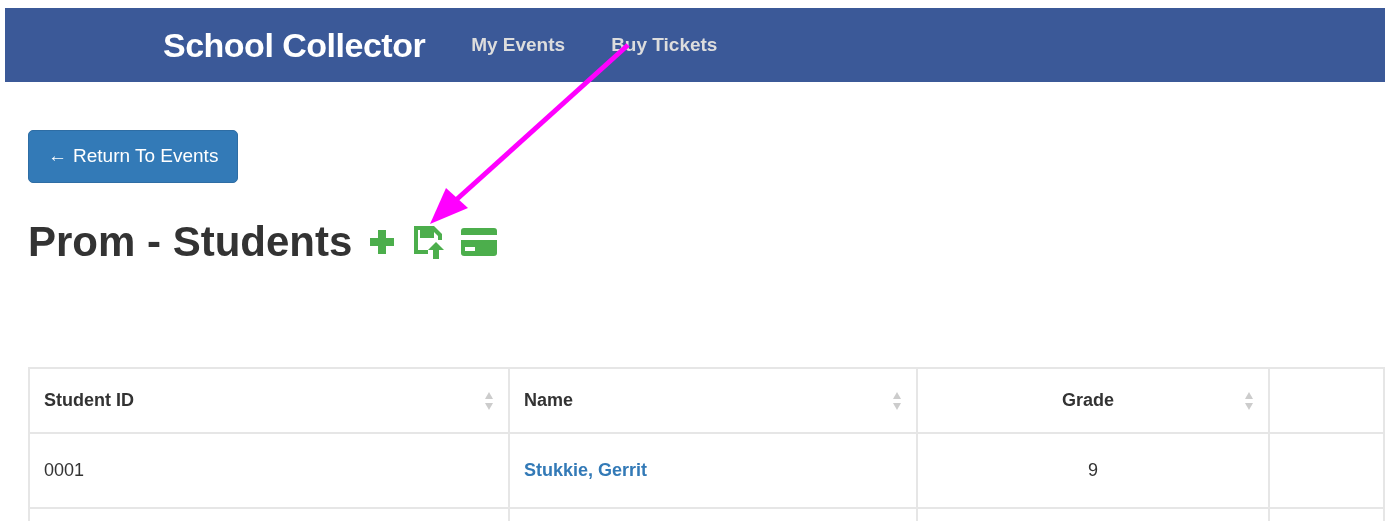  I want to click on table-cell: 9, so click(1093, 470).